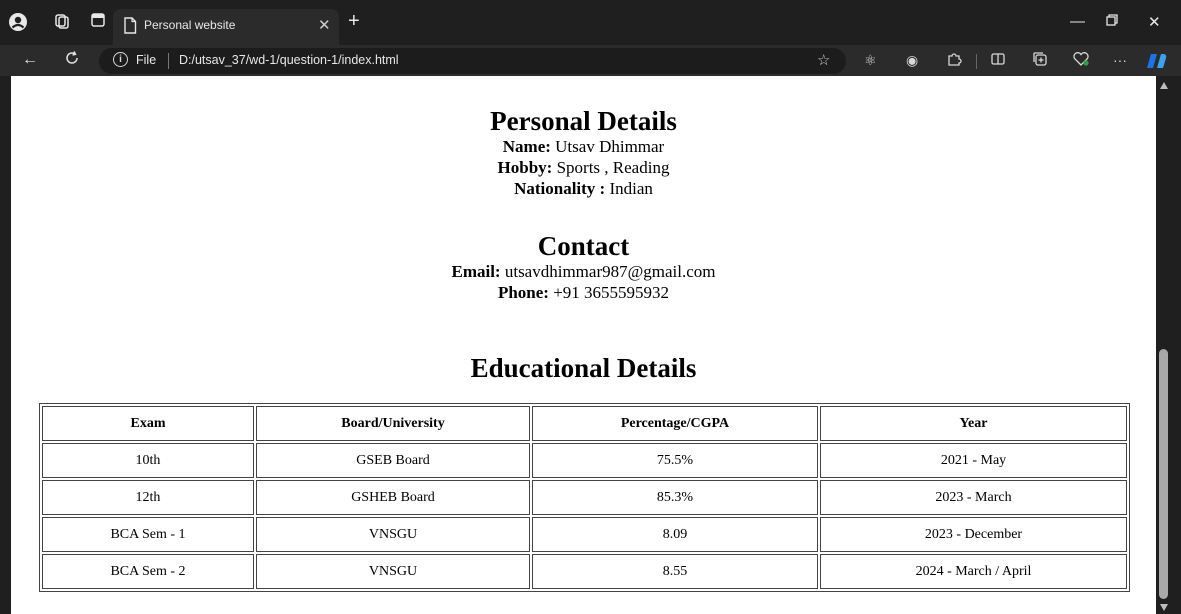  I want to click on tab-actions-icon, so click(98, 22).